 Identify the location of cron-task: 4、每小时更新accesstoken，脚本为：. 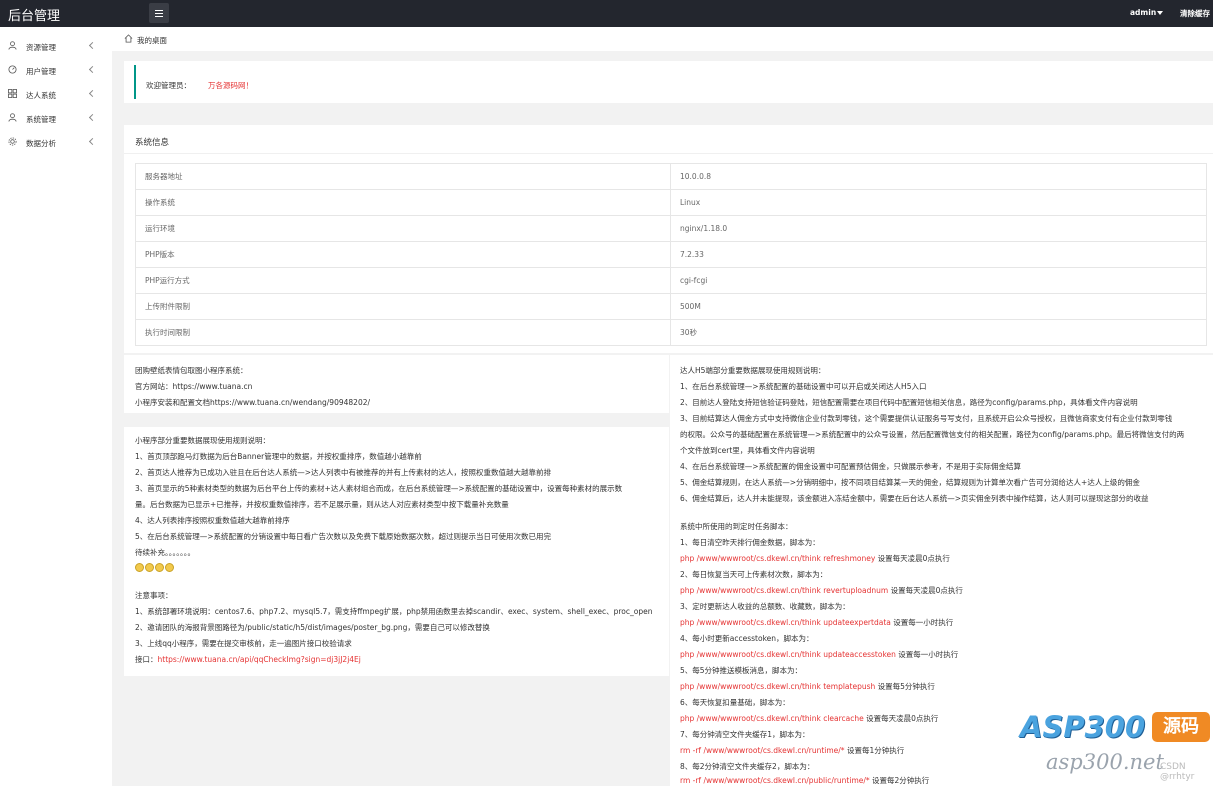
(747, 638).